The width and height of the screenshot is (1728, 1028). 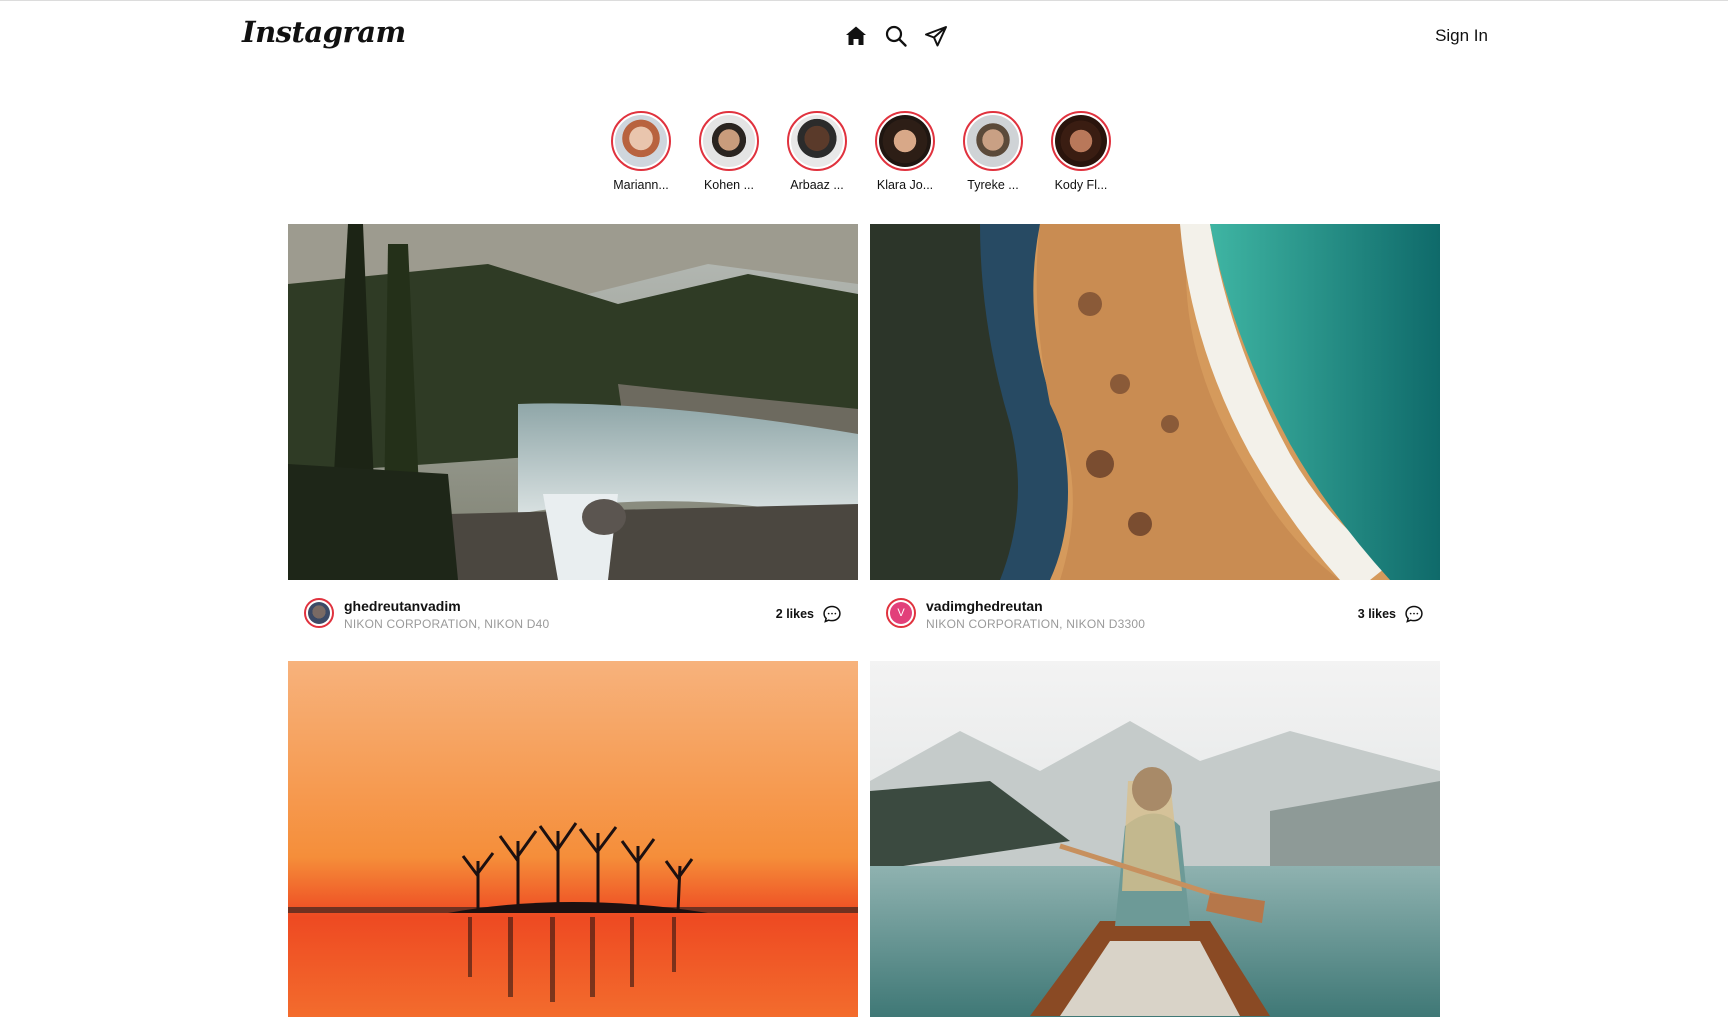 What do you see at coordinates (984, 606) in the screenshot?
I see `post-username: vadimghedreutan` at bounding box center [984, 606].